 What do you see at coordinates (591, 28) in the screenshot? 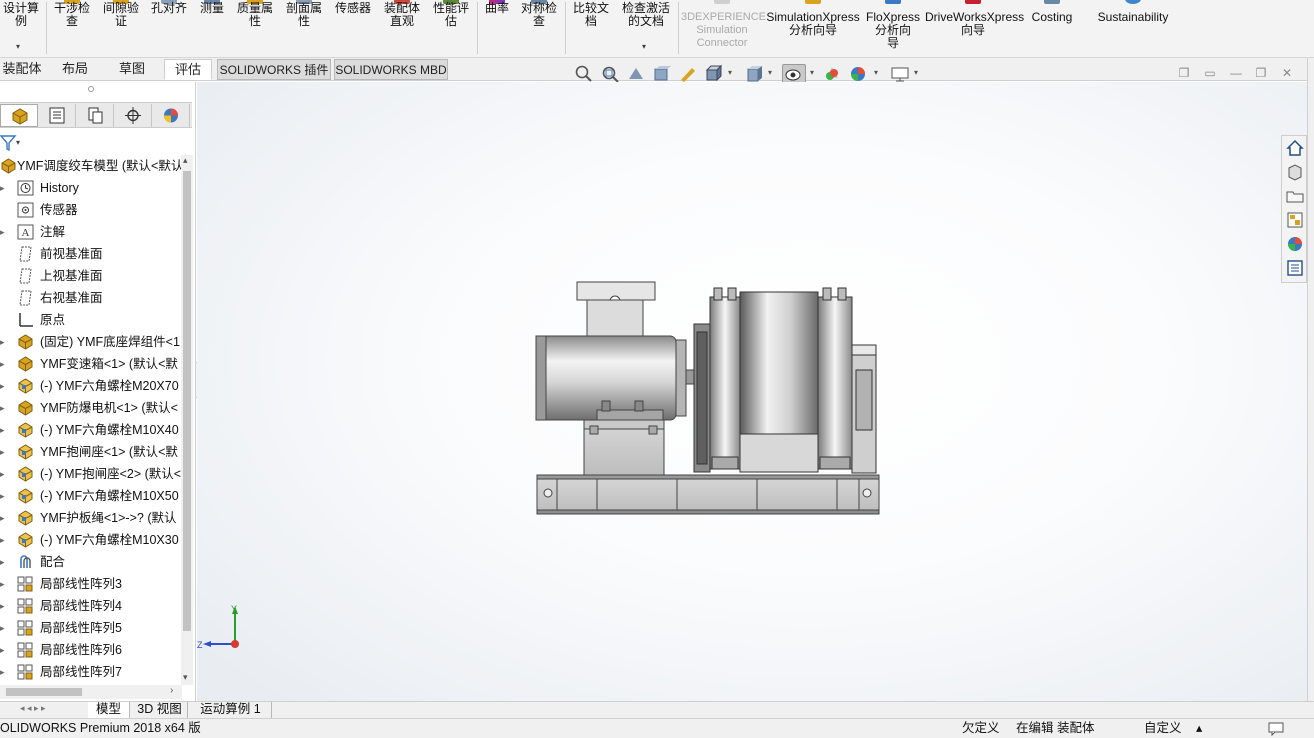
I see `compare-documents-button: 比较文 档` at bounding box center [591, 28].